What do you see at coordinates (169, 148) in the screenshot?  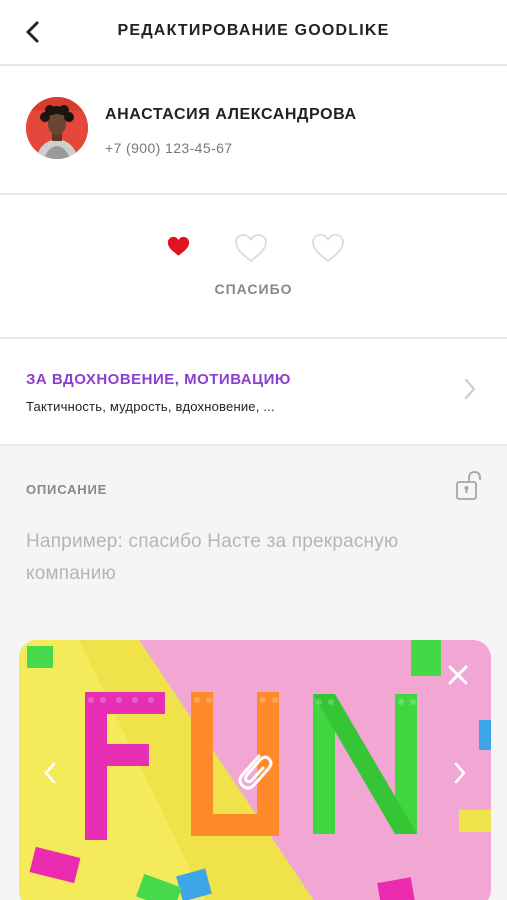 I see `recipient-phone: +7 (900) 123-45-67` at bounding box center [169, 148].